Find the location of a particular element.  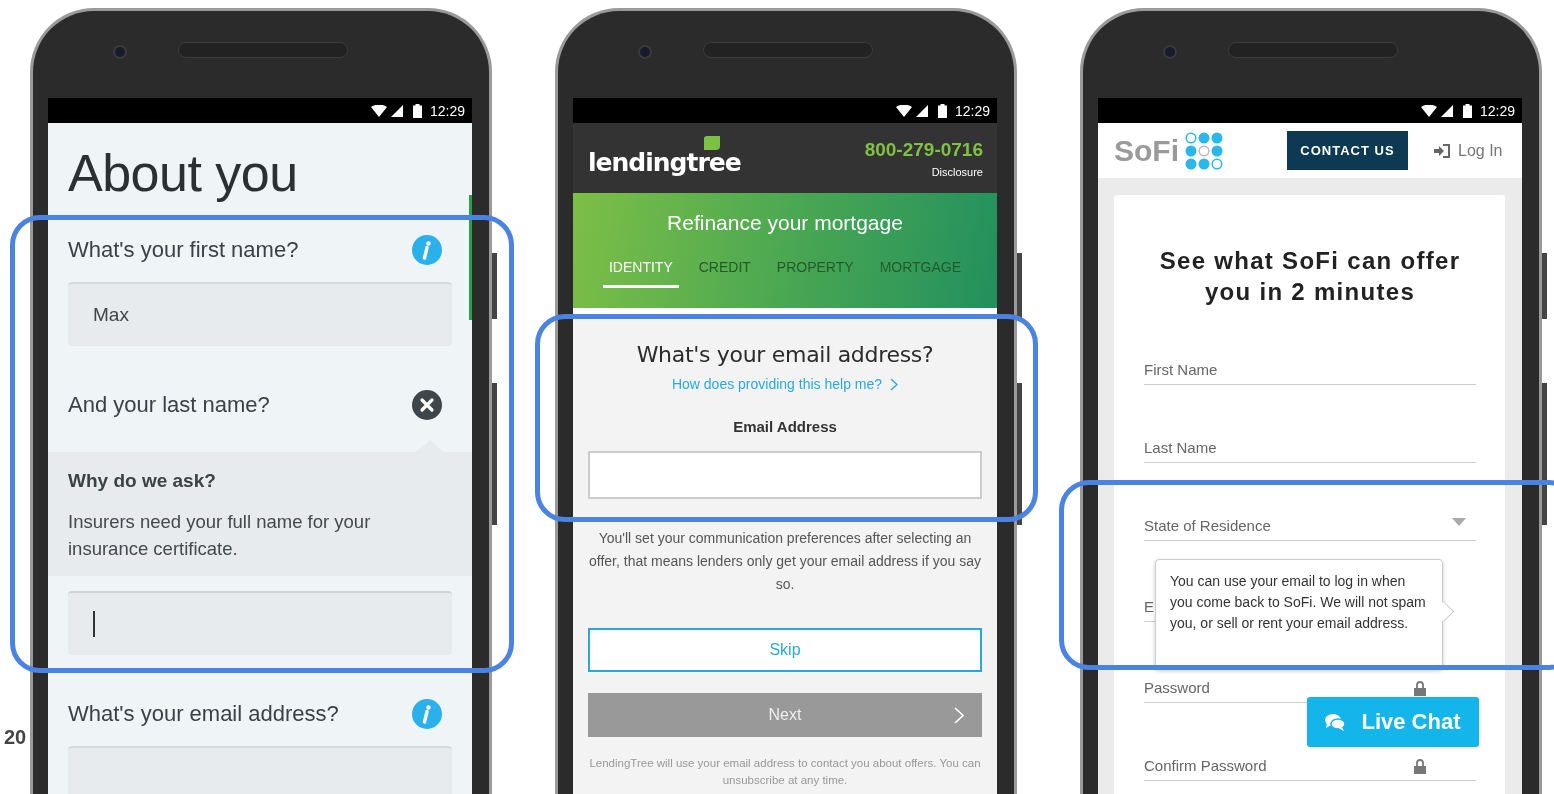

phone-number-link: 800-279-0716 is located at coordinates (923, 149).